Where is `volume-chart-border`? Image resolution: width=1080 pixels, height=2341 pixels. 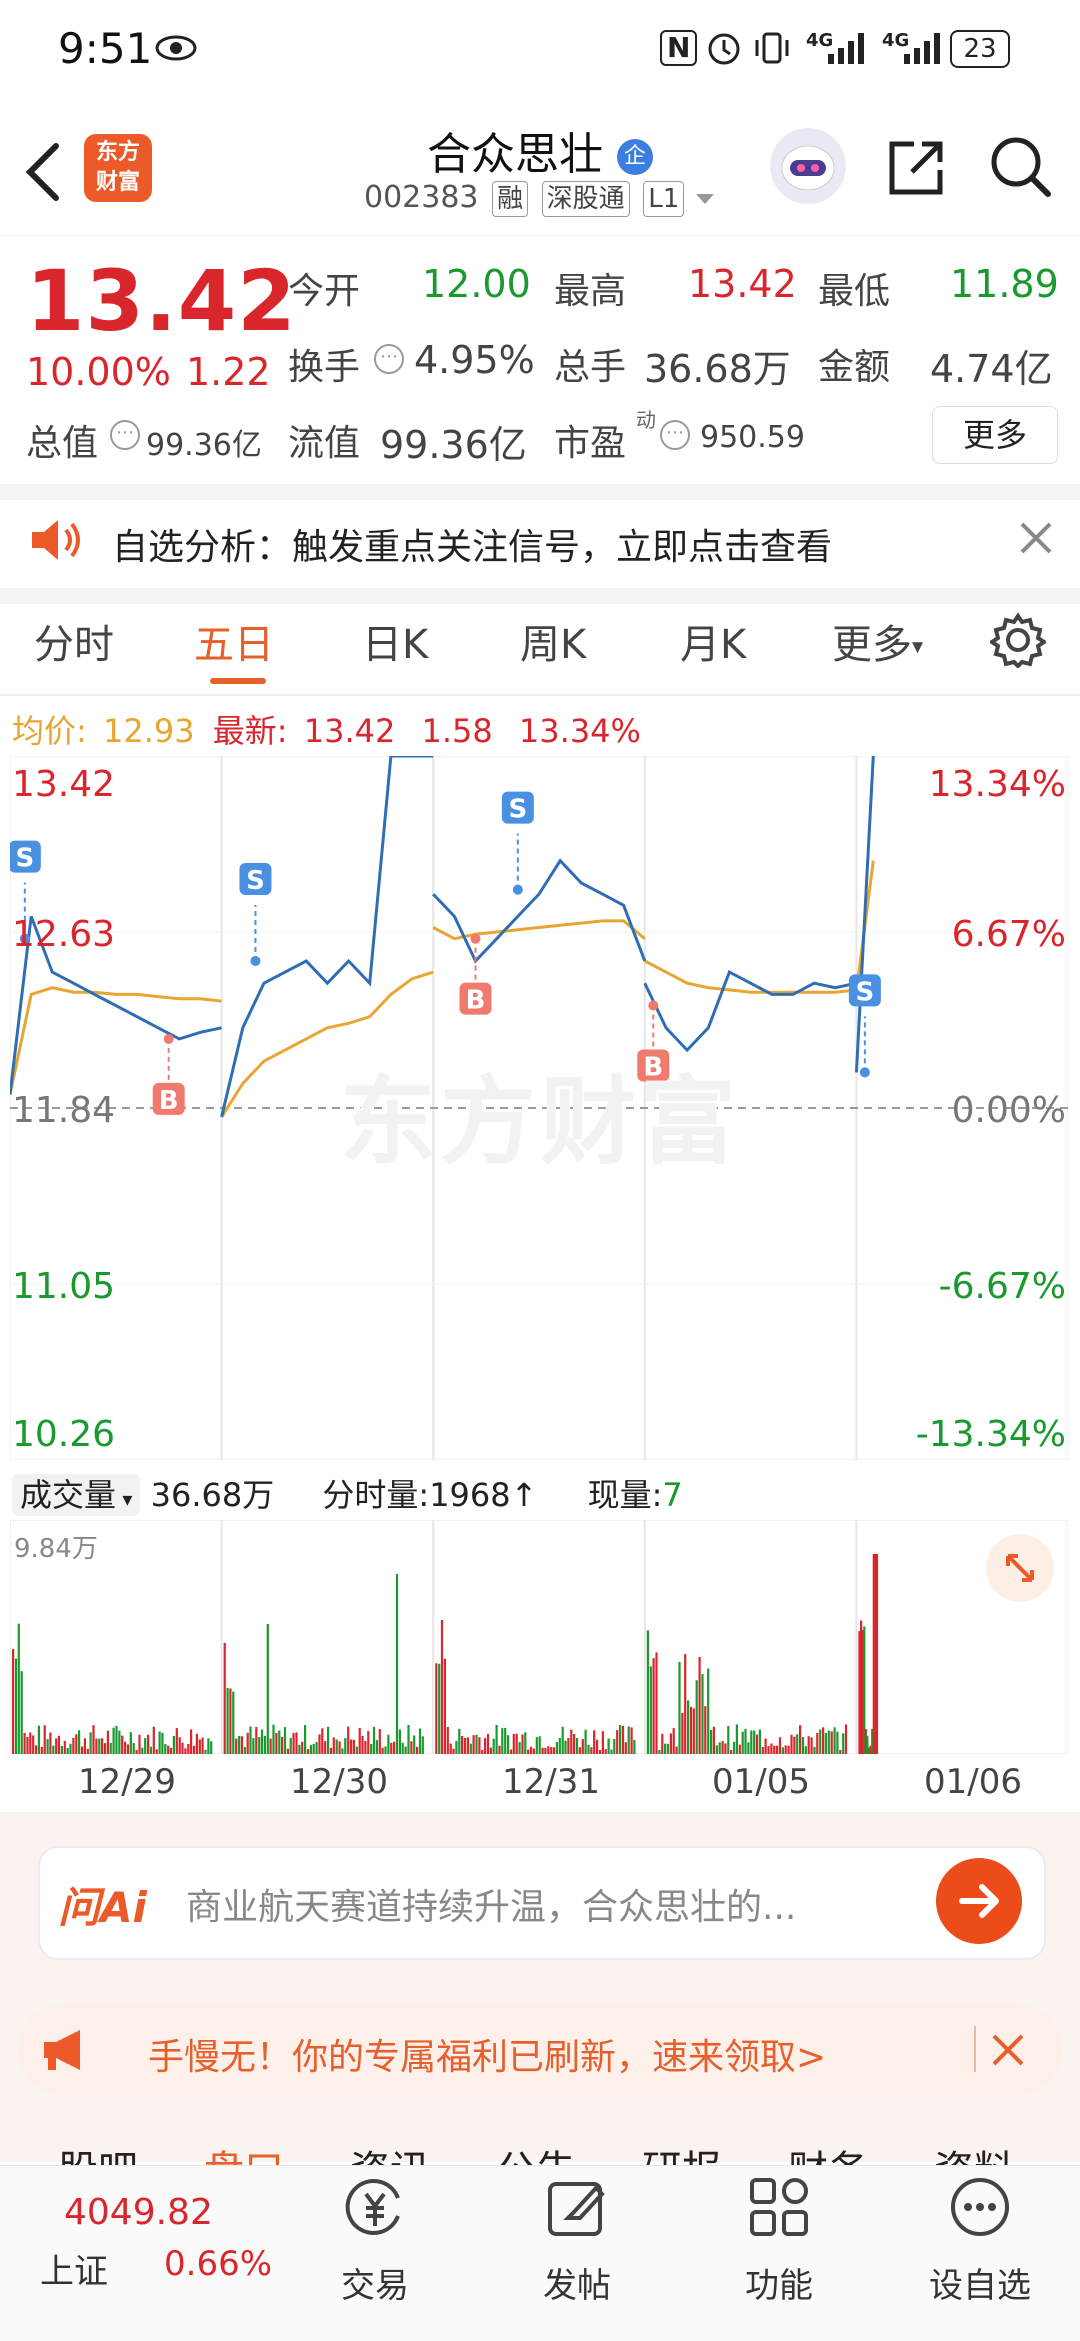
volume-chart-border is located at coordinates (539, 1637).